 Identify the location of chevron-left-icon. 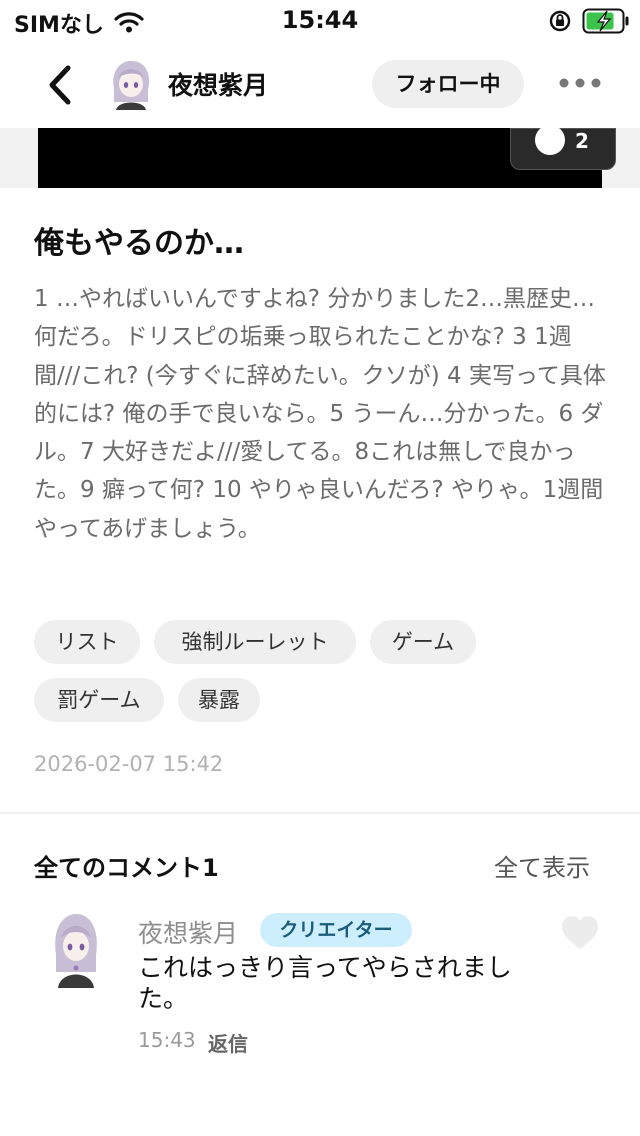
(60, 85).